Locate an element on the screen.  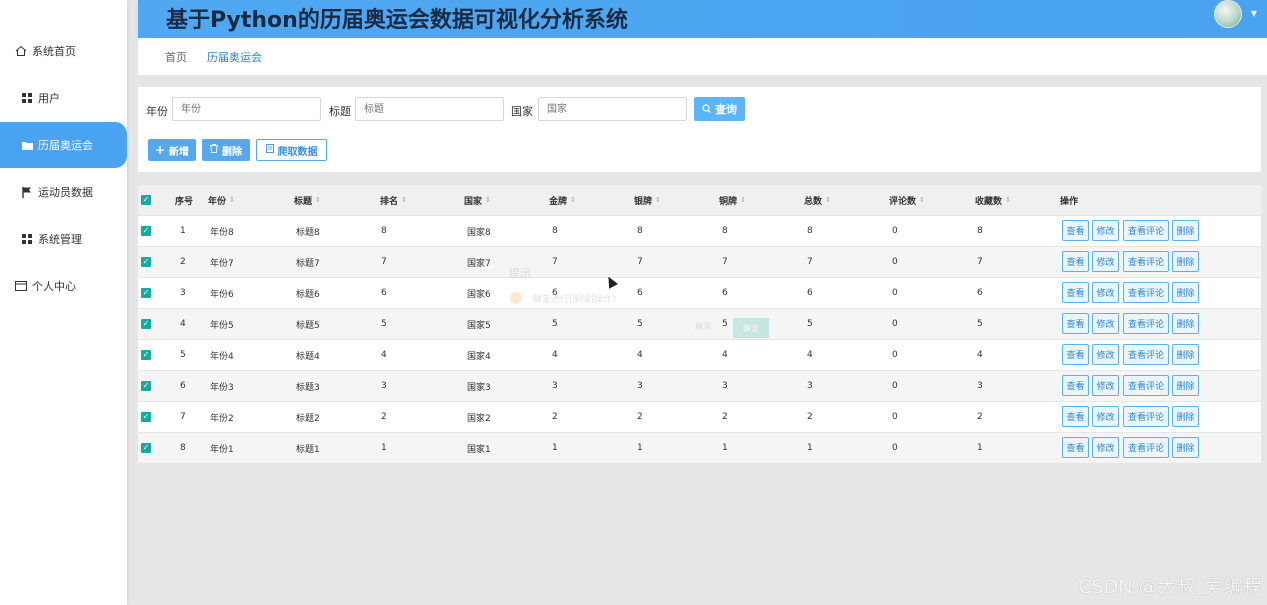
cell-title: 标题4 is located at coordinates (308, 356).